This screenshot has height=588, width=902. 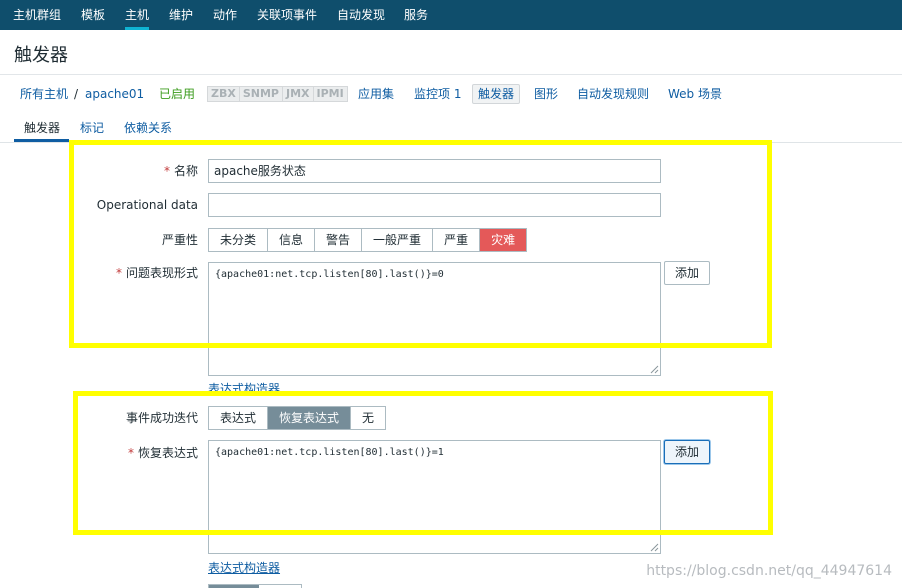 I want to click on breadcrumb-all-hosts: 所有主机, so click(x=44, y=94).